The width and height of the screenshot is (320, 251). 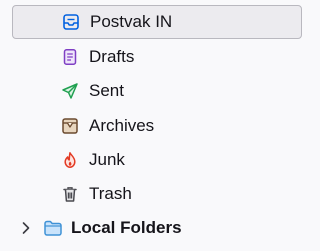 I want to click on folder-item-sent: Sent, so click(x=157, y=91).